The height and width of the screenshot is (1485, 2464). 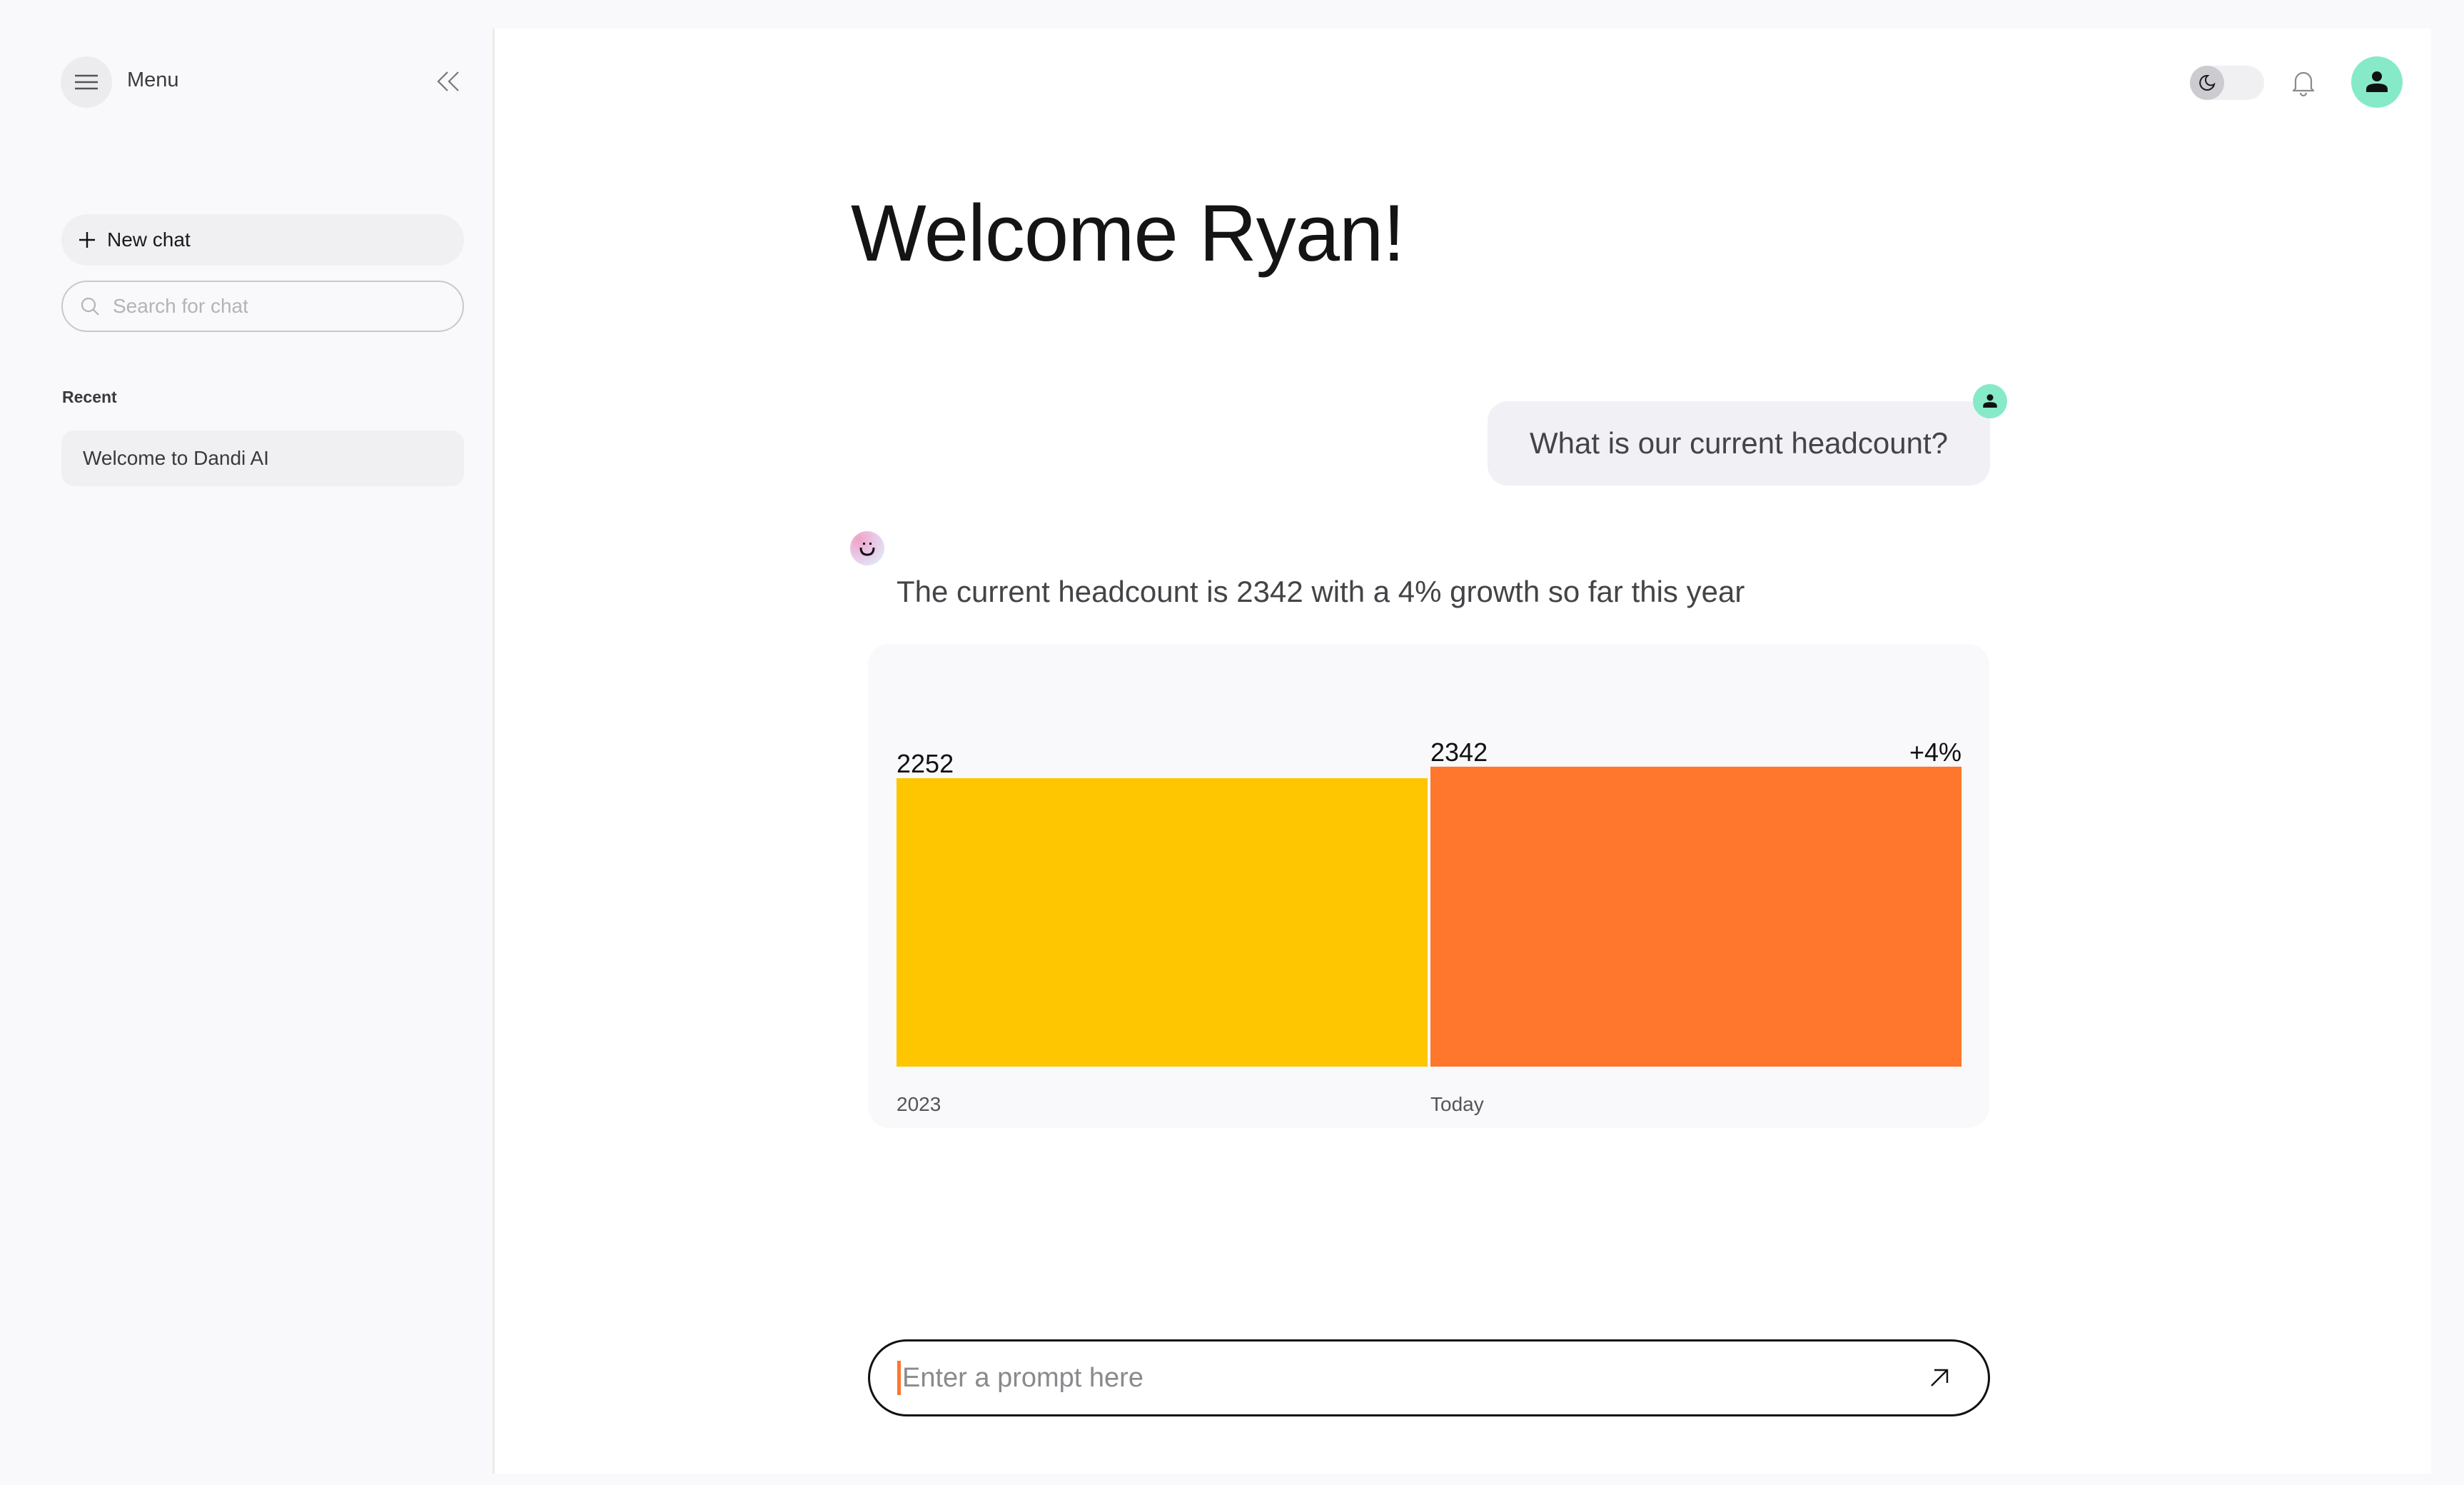 What do you see at coordinates (149, 240) in the screenshot?
I see `new-chat-label: New chat` at bounding box center [149, 240].